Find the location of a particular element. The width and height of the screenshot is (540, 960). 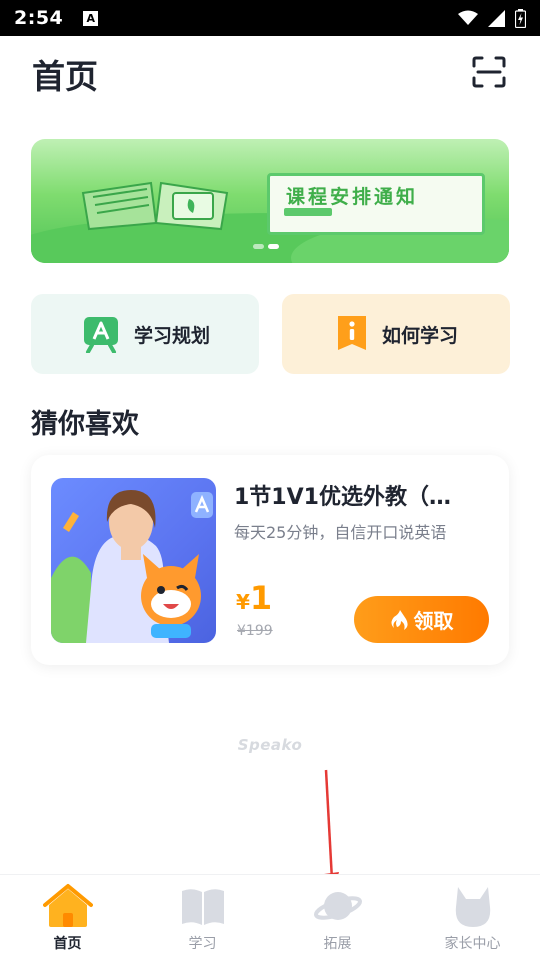

carousel-indicator is located at coordinates (266, 246).